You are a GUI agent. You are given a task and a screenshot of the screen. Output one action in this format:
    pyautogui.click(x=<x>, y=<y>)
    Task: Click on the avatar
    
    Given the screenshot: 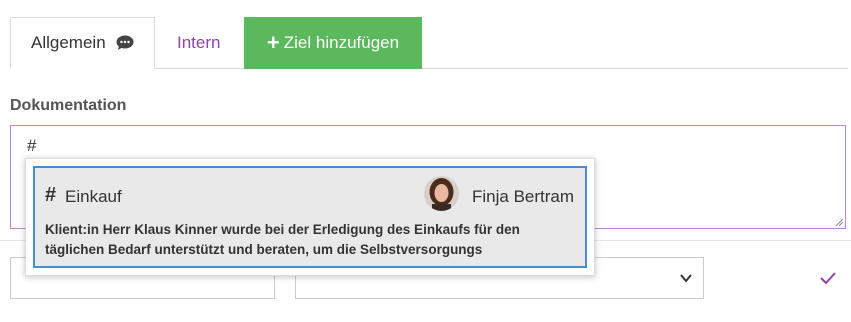 What is the action you would take?
    pyautogui.click(x=441, y=193)
    